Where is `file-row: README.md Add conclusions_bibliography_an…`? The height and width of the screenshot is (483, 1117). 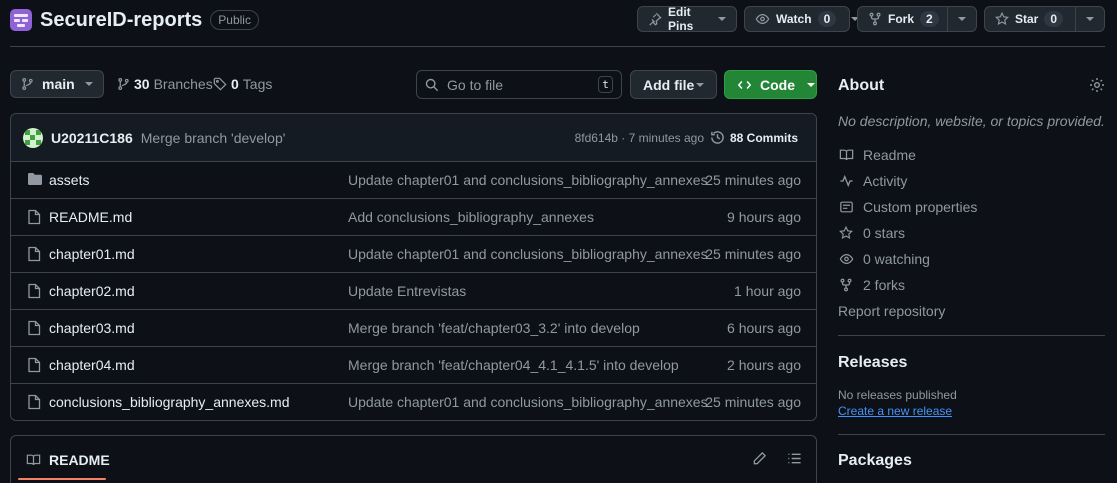
file-row: README.md Add conclusions_bibliography_an… is located at coordinates (413, 217).